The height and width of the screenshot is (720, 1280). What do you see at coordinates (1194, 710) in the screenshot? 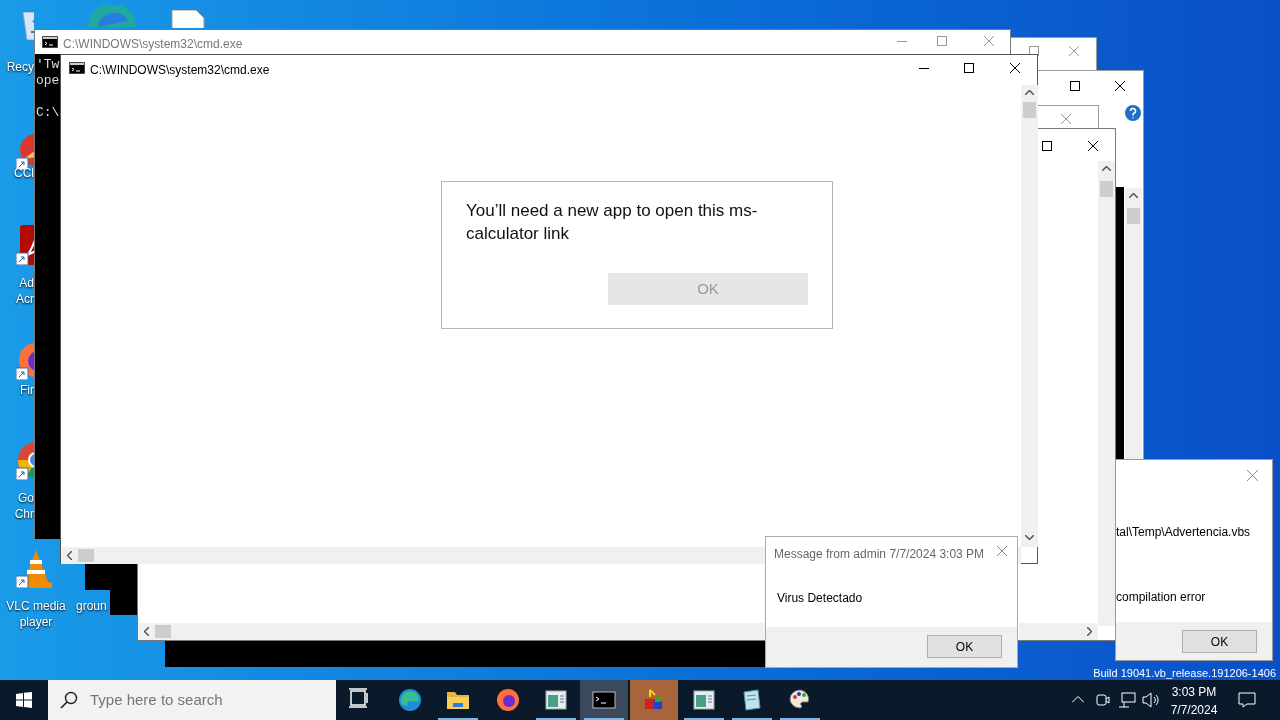
I see `clock-date: 7/7/2024` at bounding box center [1194, 710].